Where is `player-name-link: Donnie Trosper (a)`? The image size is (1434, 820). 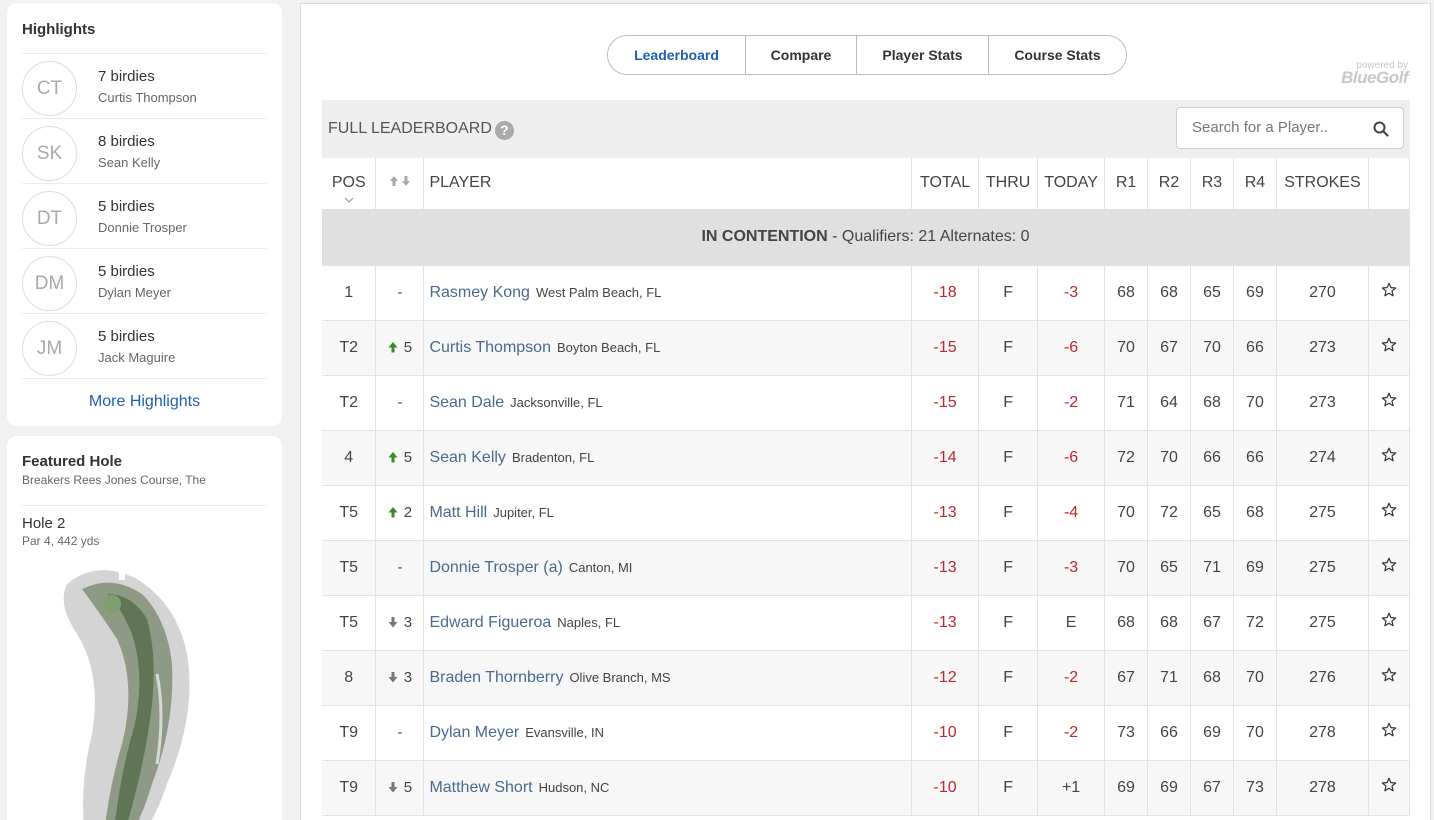
player-name-link: Donnie Trosper (a) is located at coordinates (495, 567).